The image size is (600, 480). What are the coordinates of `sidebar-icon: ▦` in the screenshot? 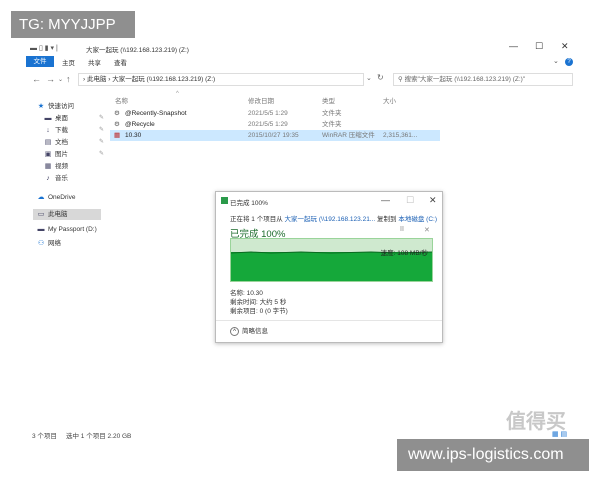 It's located at (48, 166).